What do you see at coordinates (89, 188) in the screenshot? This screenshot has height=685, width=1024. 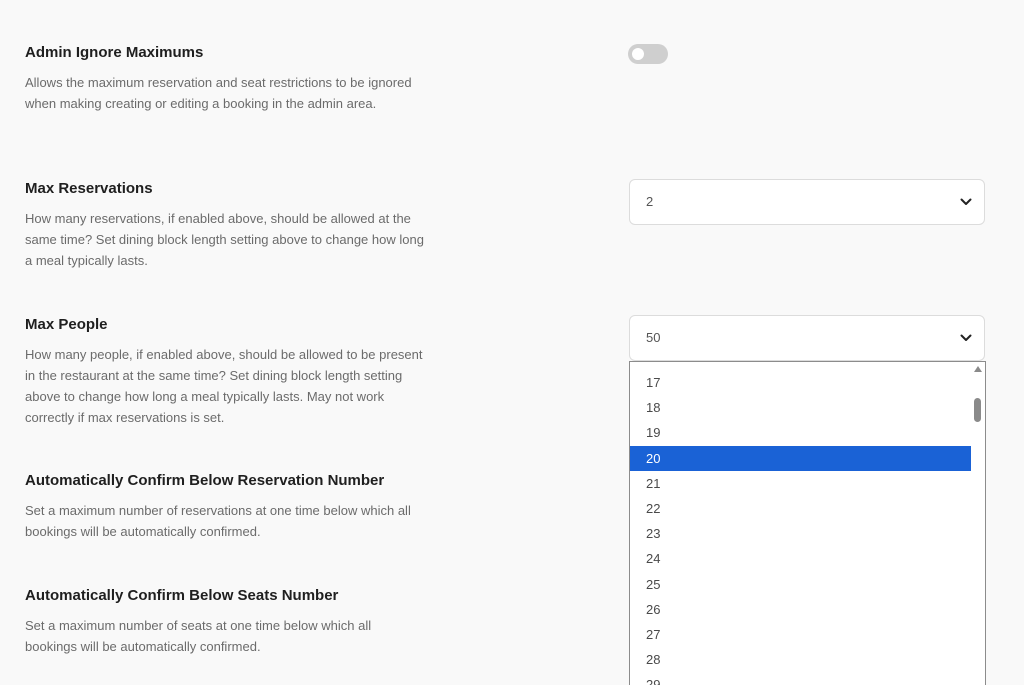 I see `setting-title: Max Reservations` at bounding box center [89, 188].